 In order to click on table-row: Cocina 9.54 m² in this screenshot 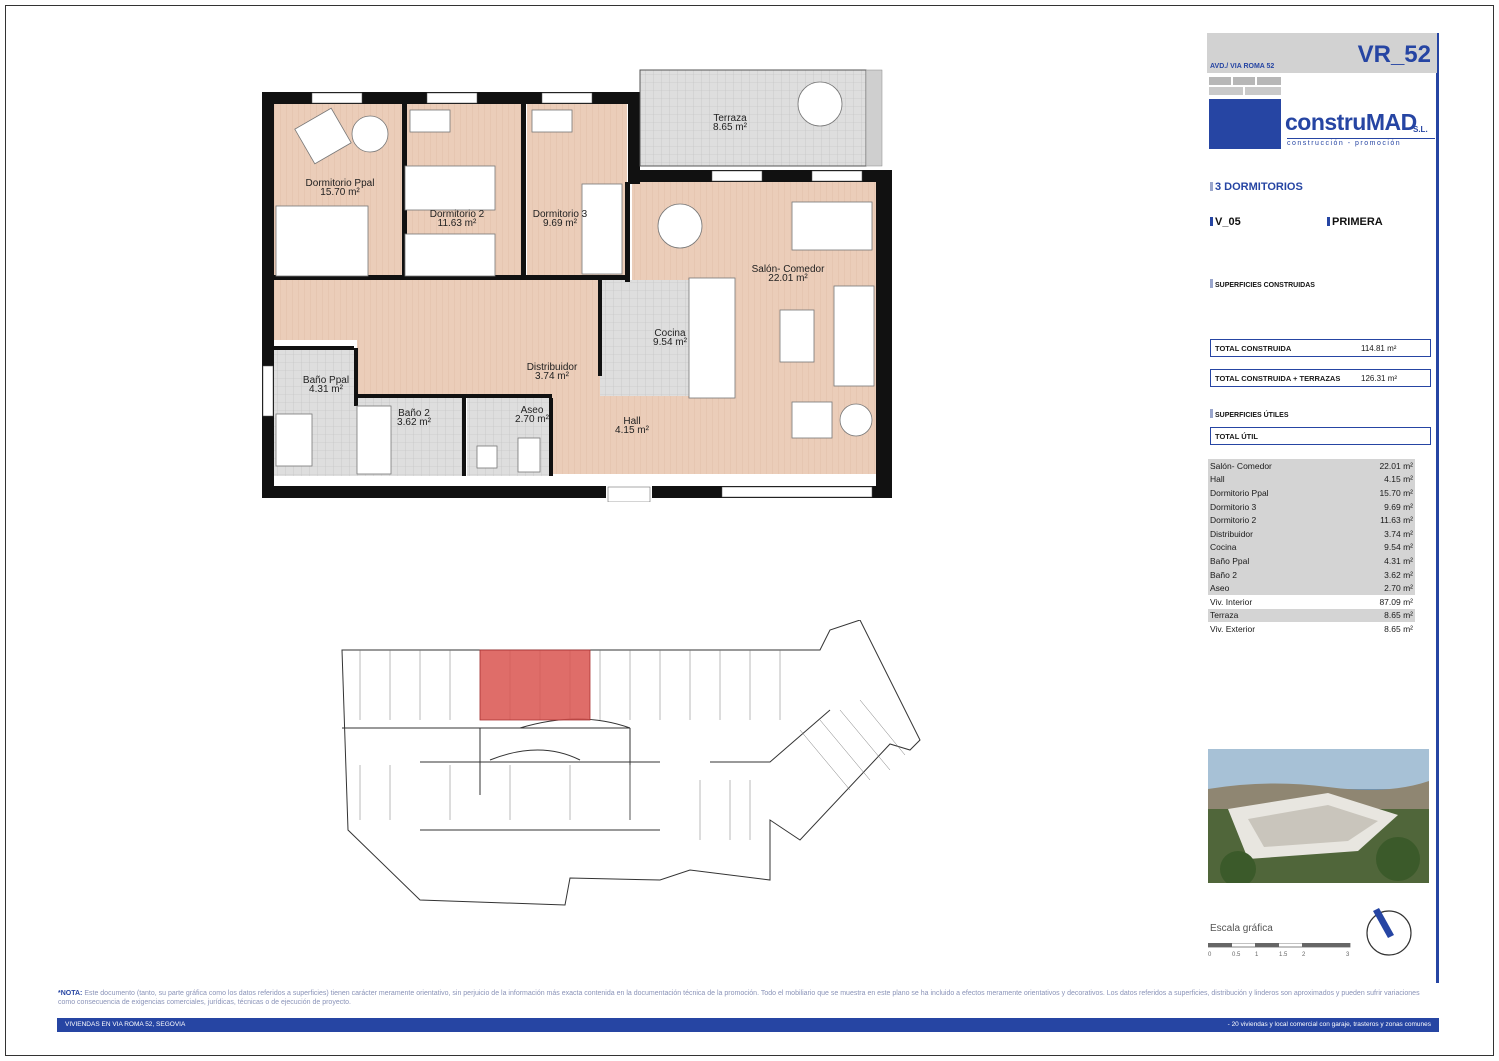, I will do `click(1311, 547)`.